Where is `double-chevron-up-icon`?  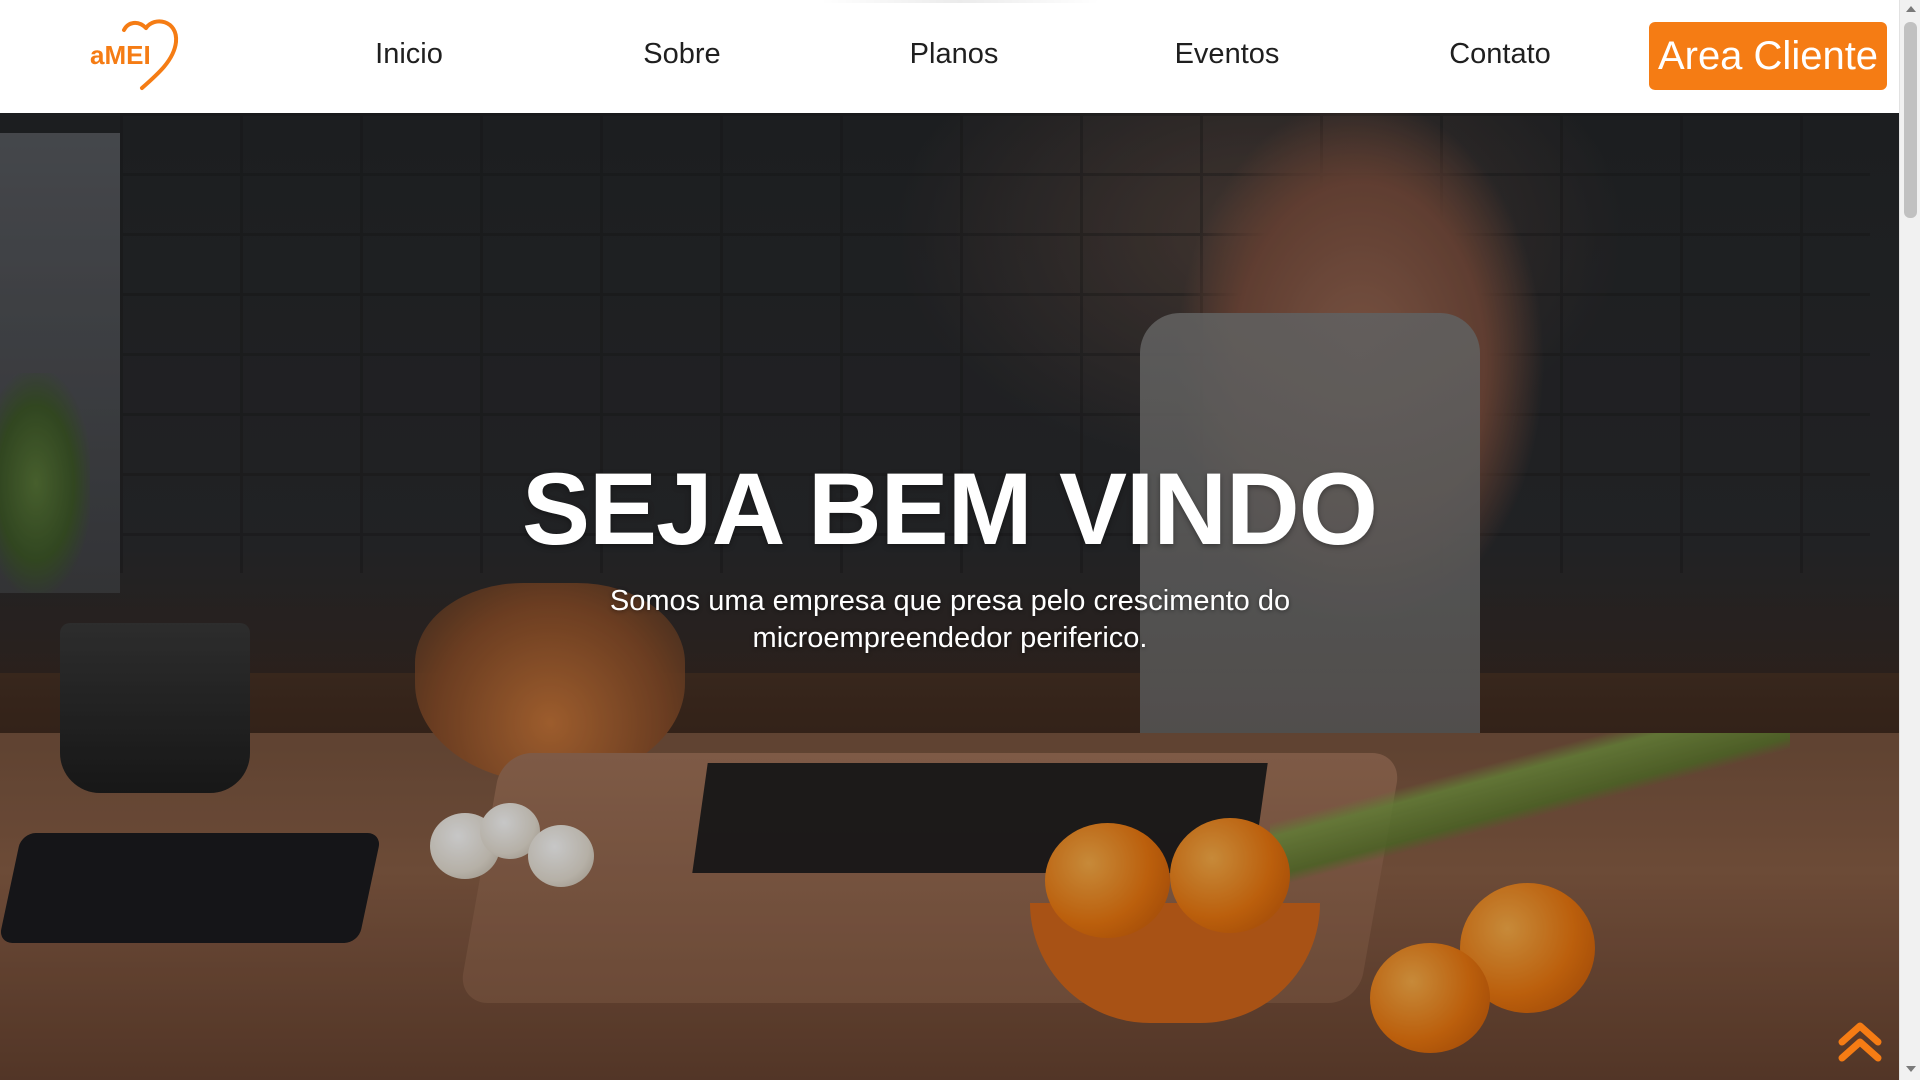
double-chevron-up-icon is located at coordinates (1860, 1042).